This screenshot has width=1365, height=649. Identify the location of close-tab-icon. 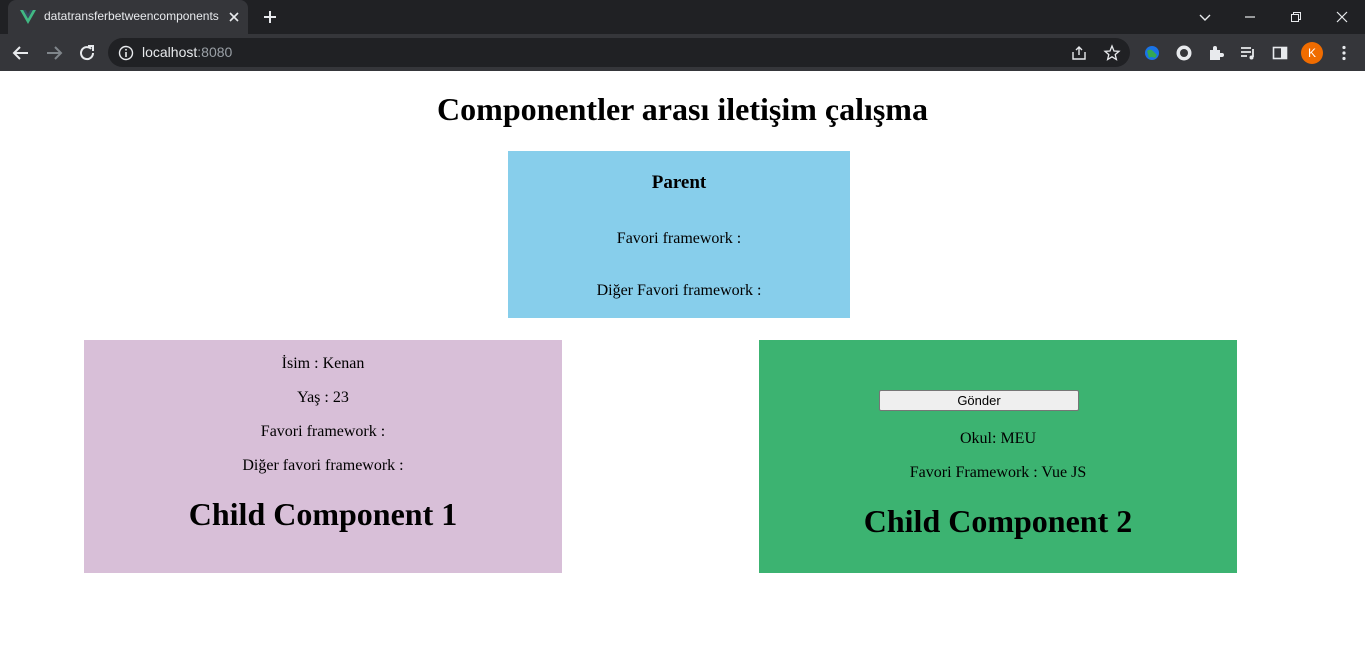
(234, 17).